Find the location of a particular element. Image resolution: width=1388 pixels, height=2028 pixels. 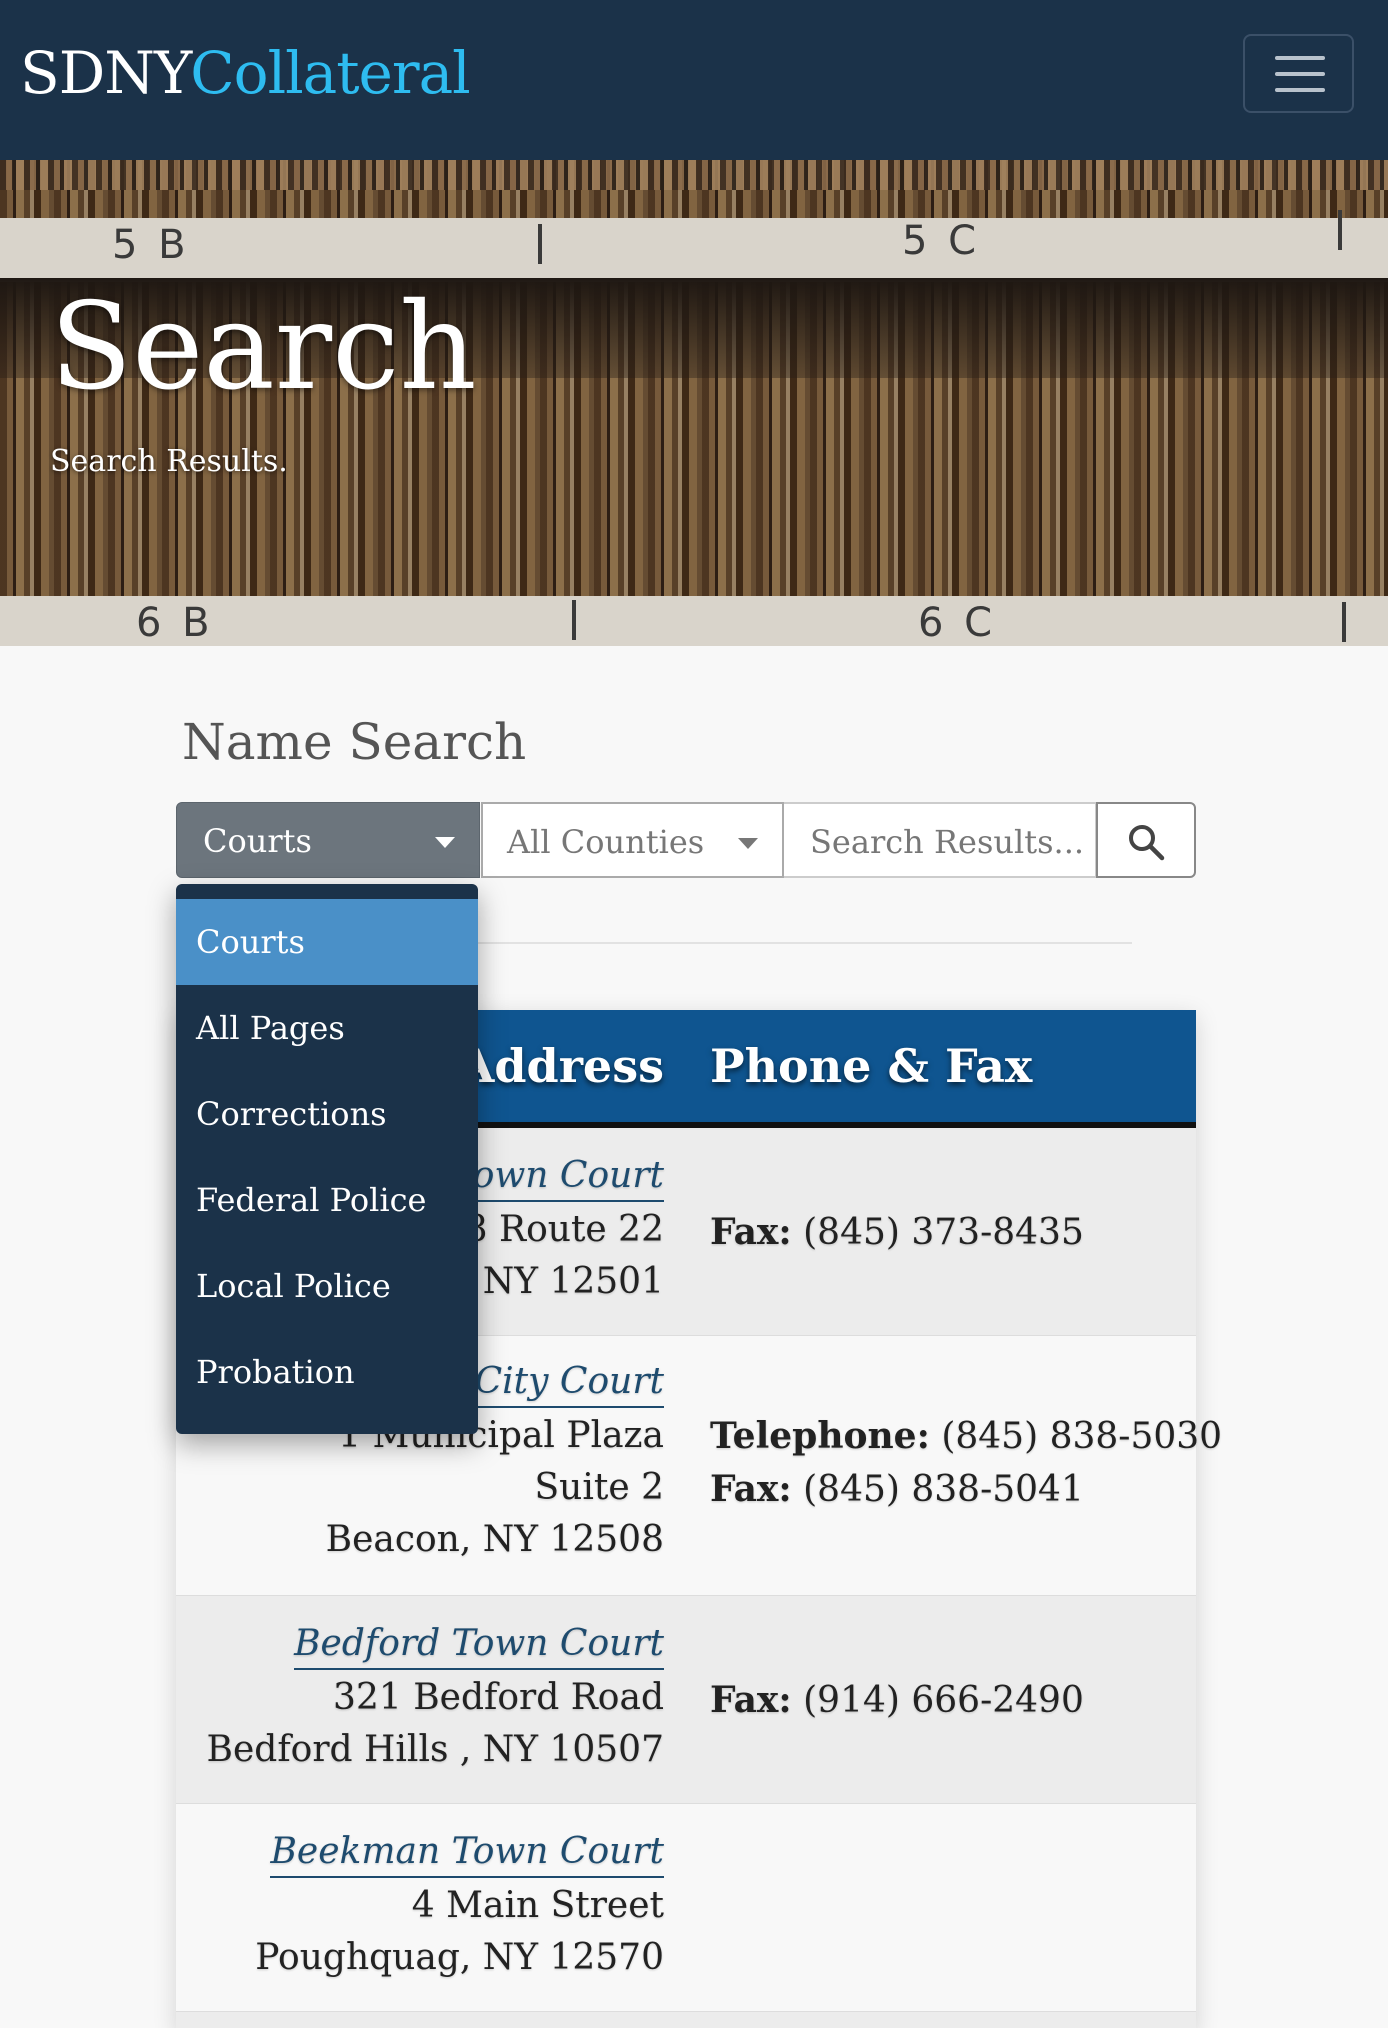

address-line: Beacon, NY 12508 is located at coordinates (494, 1539).